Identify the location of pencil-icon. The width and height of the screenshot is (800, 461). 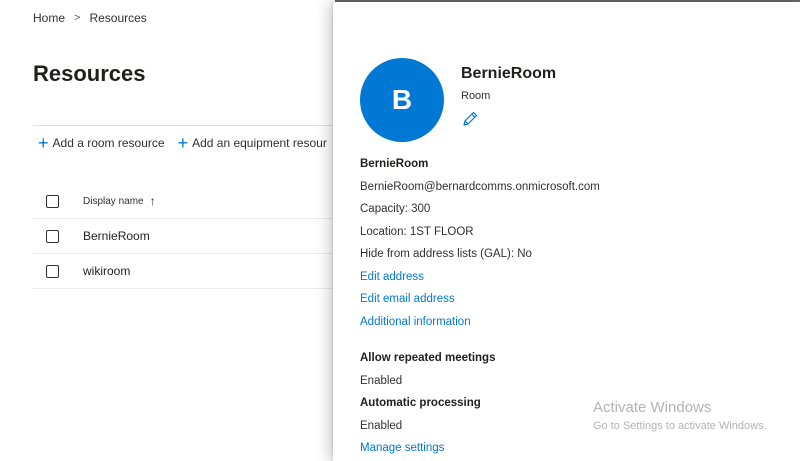
(470, 119).